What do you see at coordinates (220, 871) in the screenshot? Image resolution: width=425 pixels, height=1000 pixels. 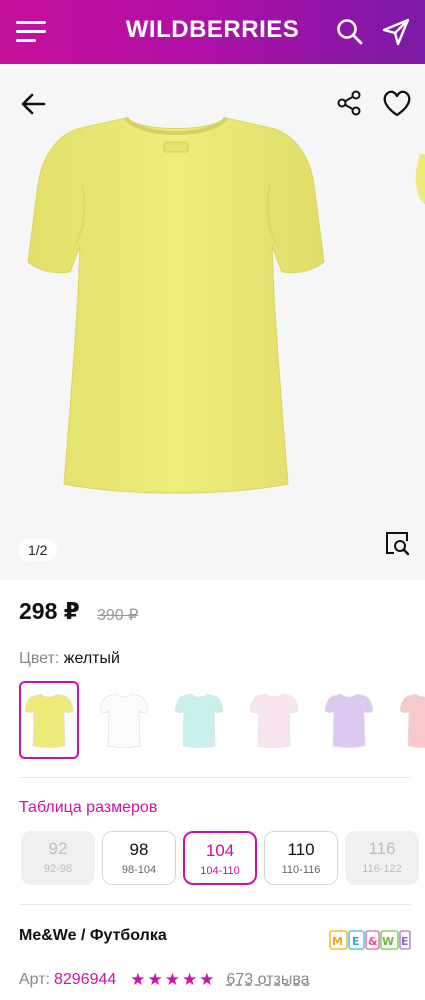 I see `size-range-label: 104-110` at bounding box center [220, 871].